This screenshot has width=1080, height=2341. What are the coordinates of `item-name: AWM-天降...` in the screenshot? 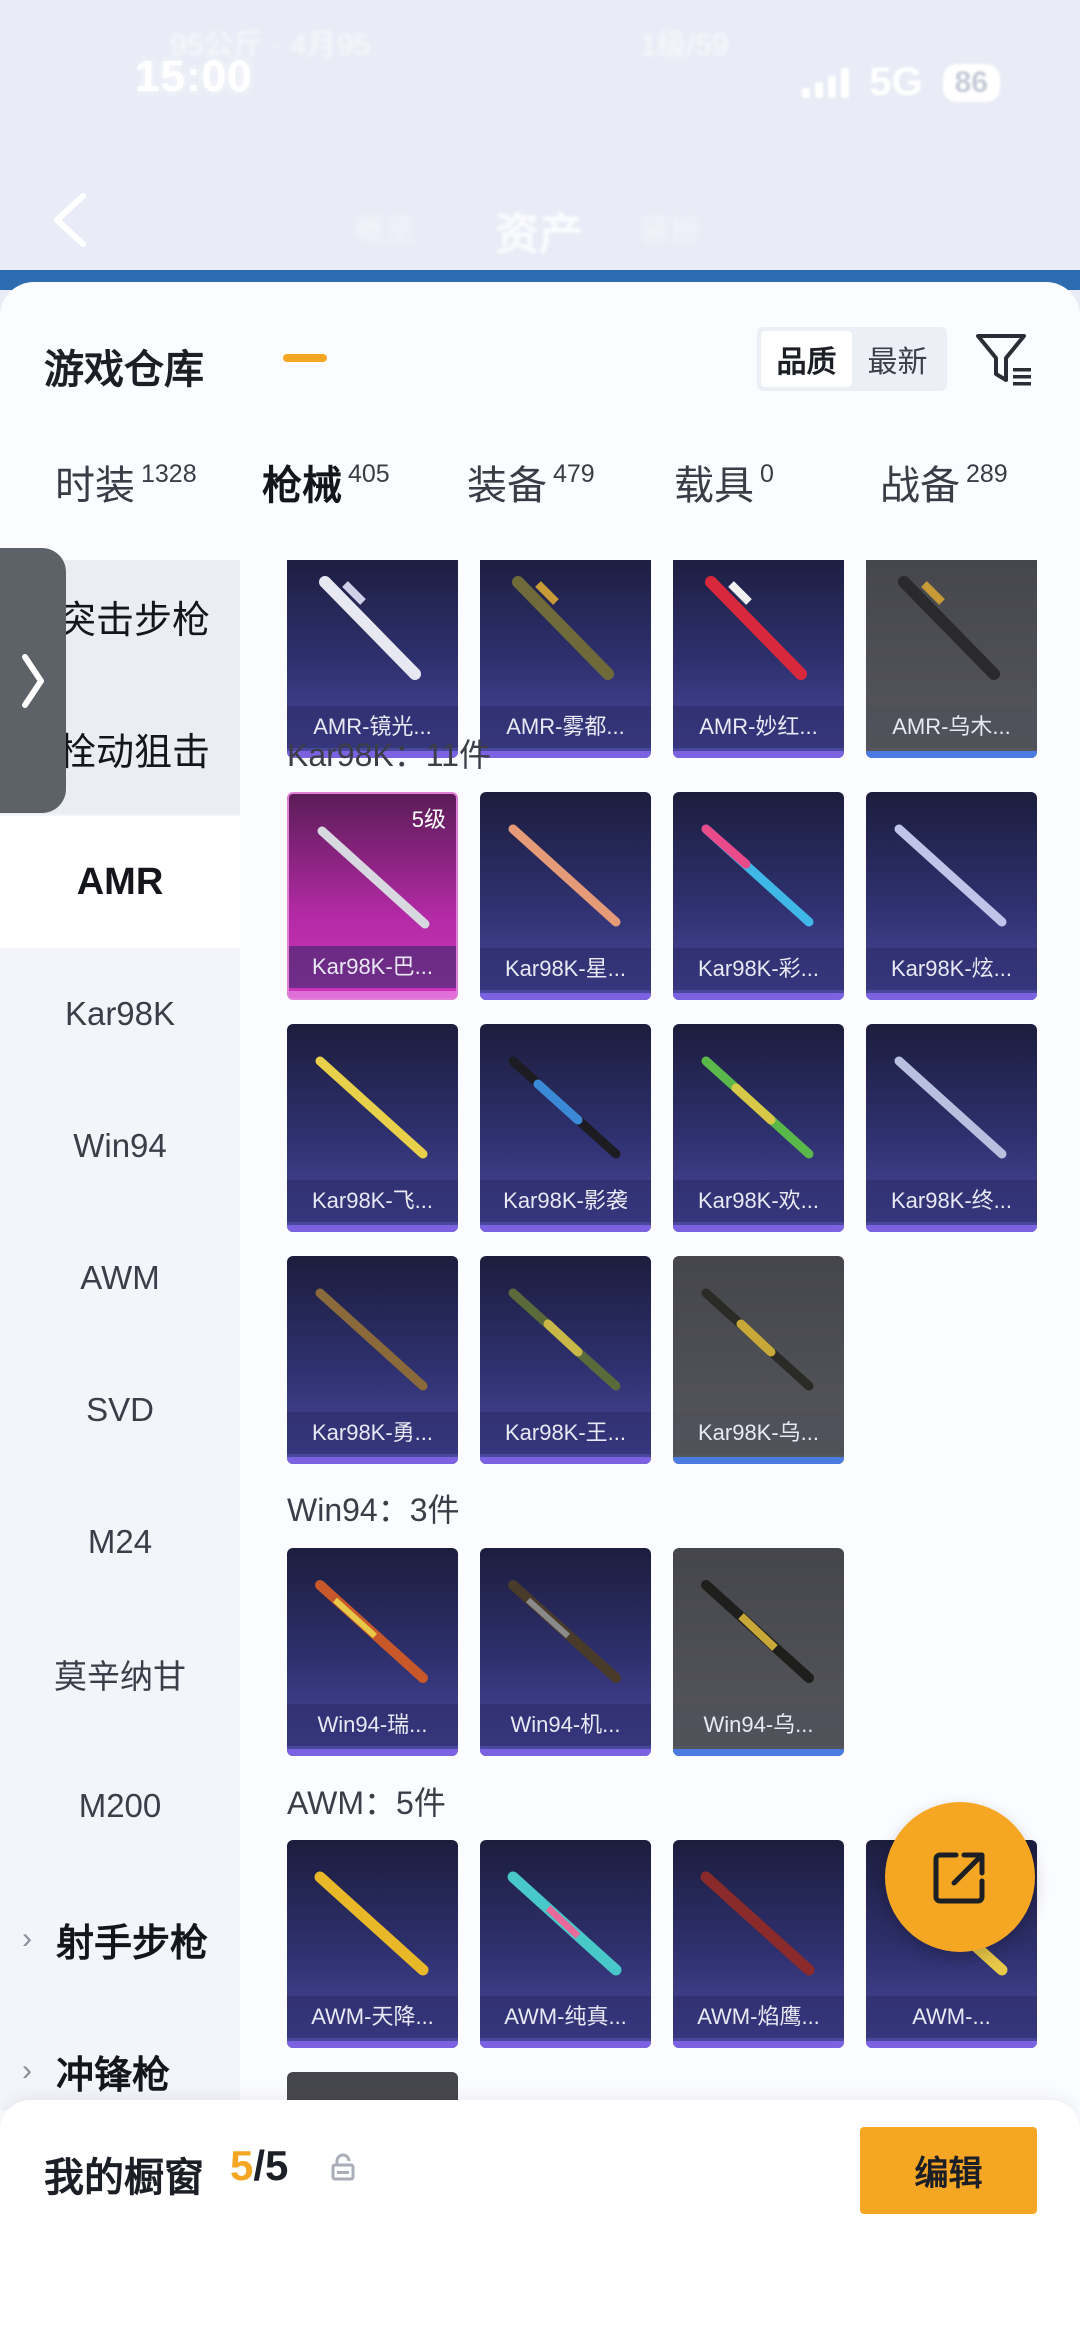 It's located at (372, 2017).